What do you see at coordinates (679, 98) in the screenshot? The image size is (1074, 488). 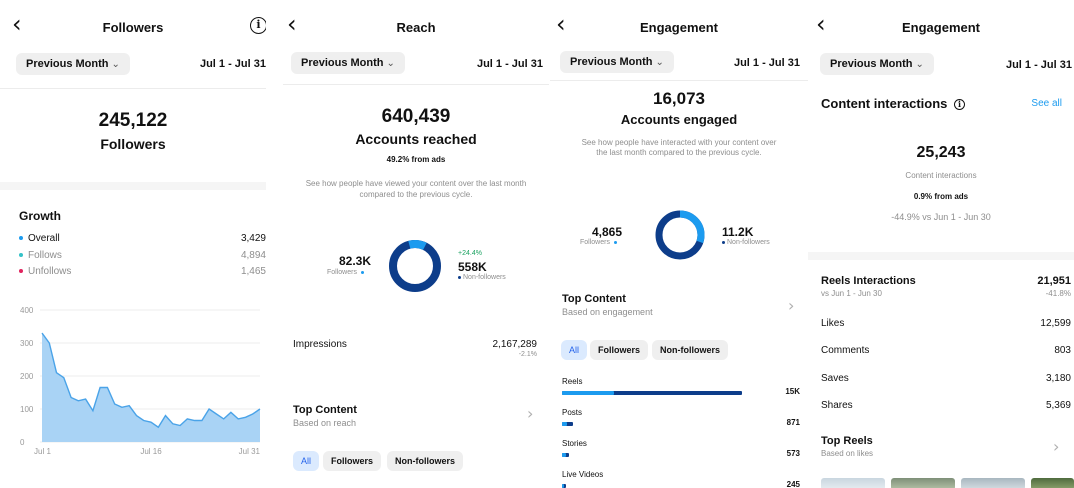 I see `engaged-total: 16,073` at bounding box center [679, 98].